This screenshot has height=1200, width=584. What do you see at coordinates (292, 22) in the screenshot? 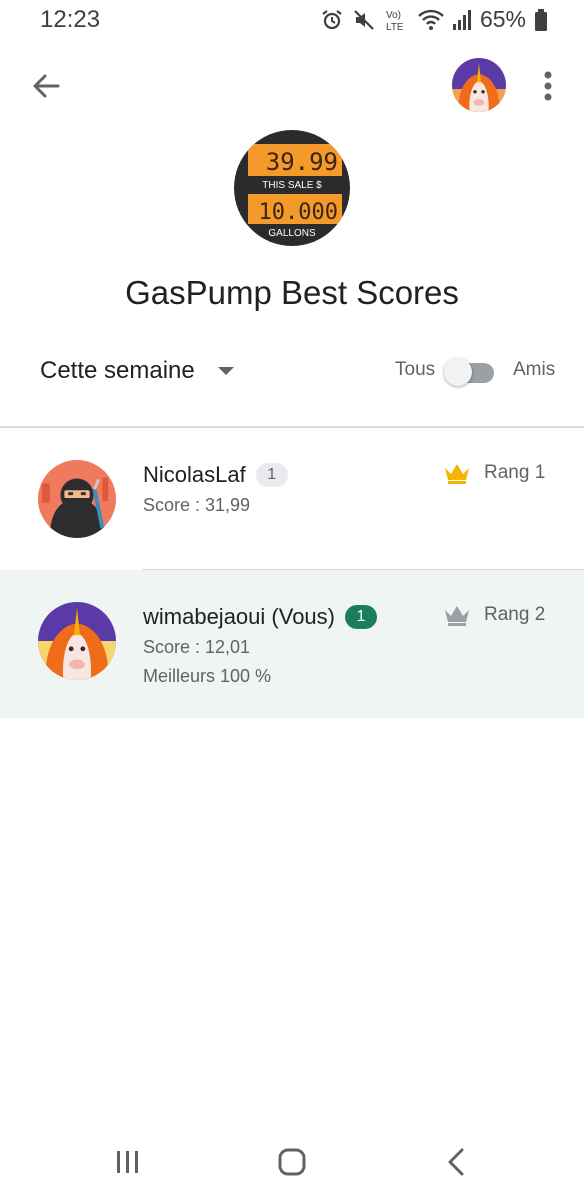
I see `status-bar: 12:23 Vo) LTE 65%` at bounding box center [292, 22].